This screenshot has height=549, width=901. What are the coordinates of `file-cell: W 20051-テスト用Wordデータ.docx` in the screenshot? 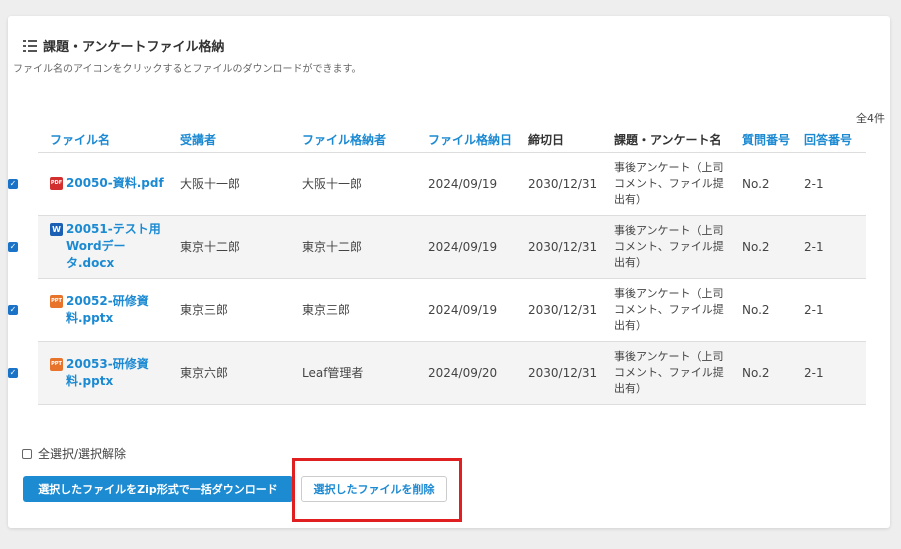 It's located at (111, 247).